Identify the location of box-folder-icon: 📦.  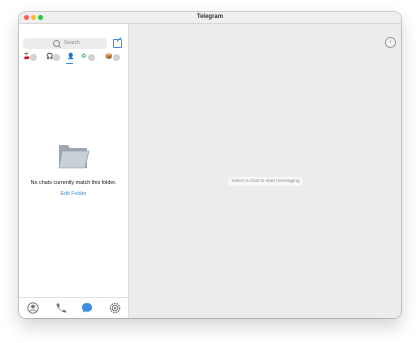
(109, 57).